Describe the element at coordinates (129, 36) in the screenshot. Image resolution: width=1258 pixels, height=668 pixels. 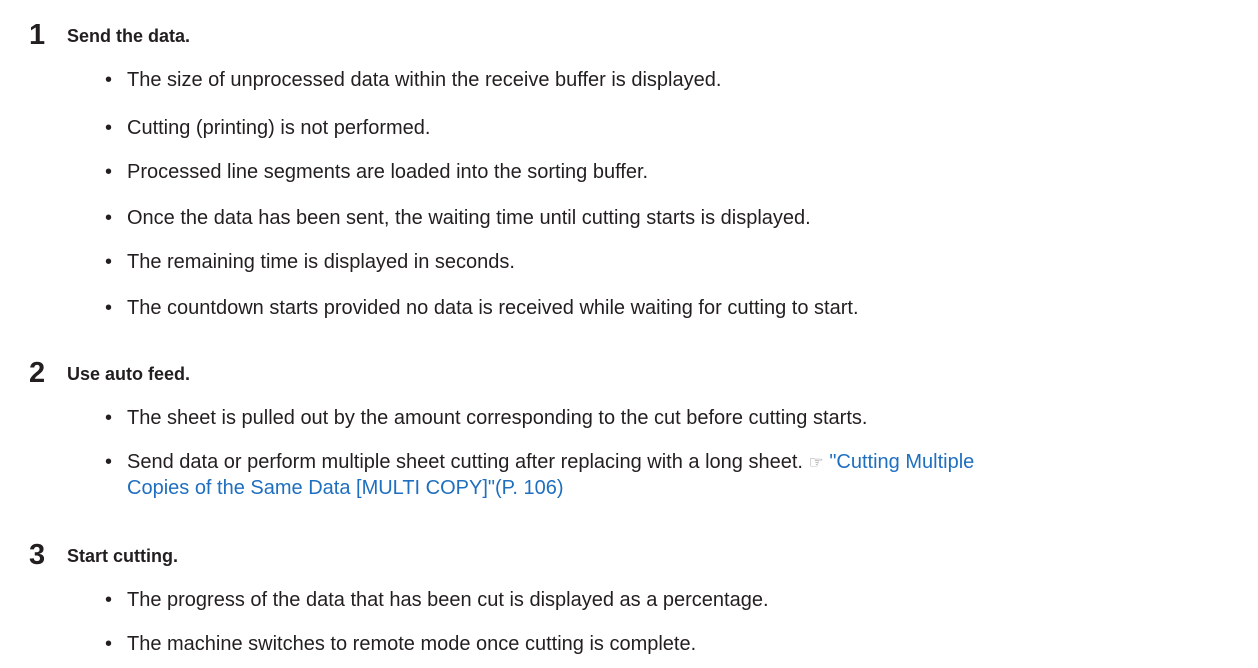
I see `step-title: Send the data.` at that location.